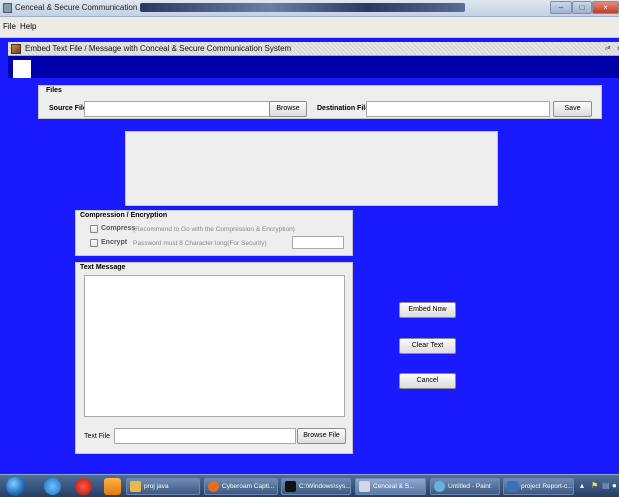 This screenshot has height=497, width=619. Describe the element at coordinates (318, 242) in the screenshot. I see `password-input` at that location.